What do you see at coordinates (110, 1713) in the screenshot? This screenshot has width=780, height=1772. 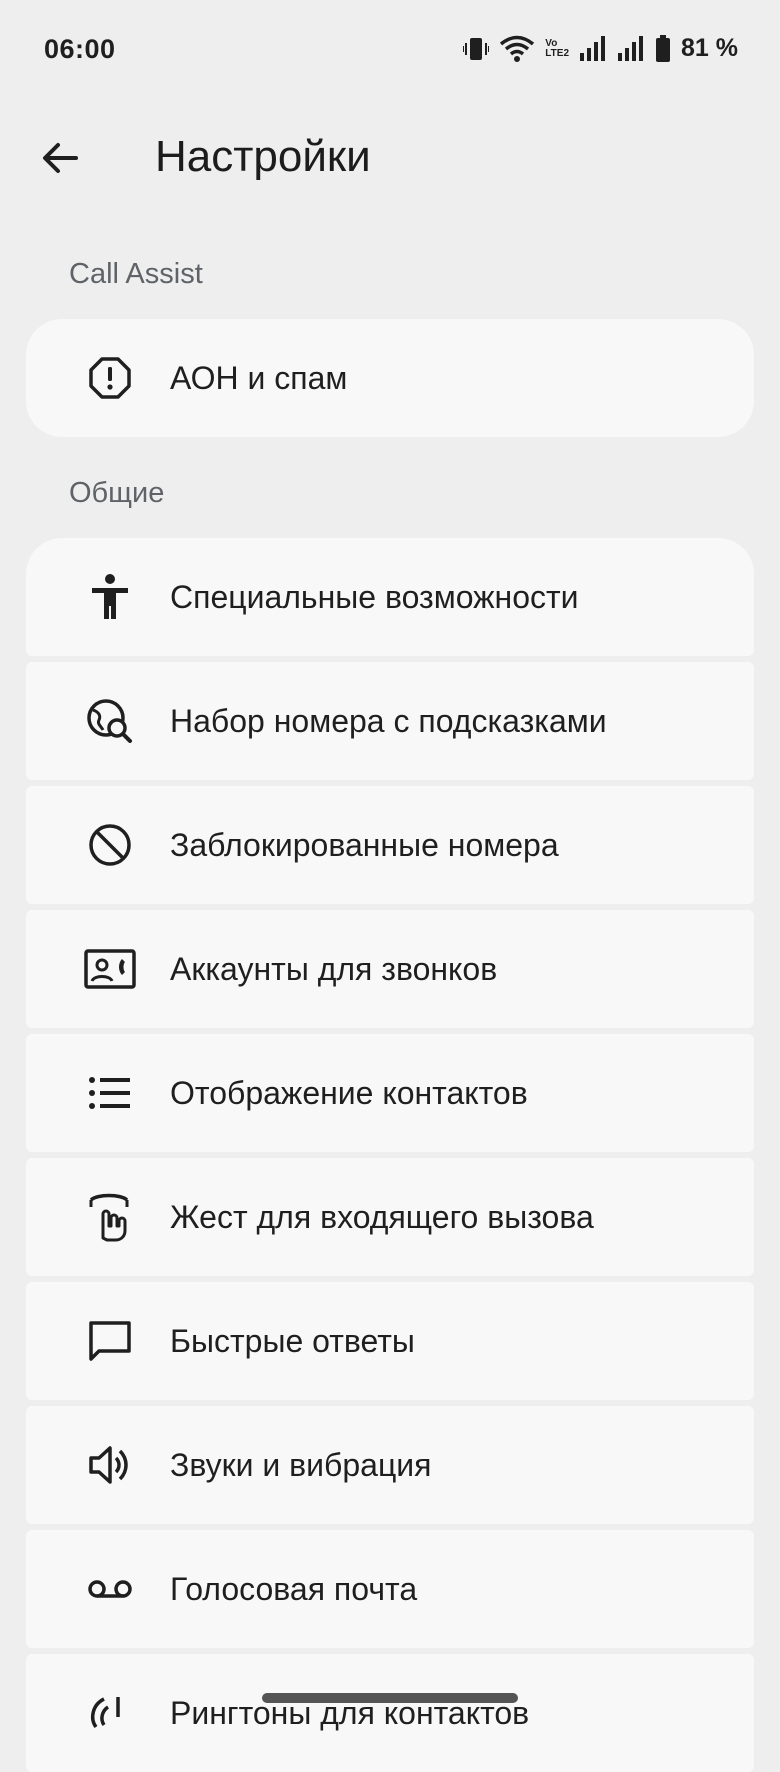 I see `ringtone-icon` at bounding box center [110, 1713].